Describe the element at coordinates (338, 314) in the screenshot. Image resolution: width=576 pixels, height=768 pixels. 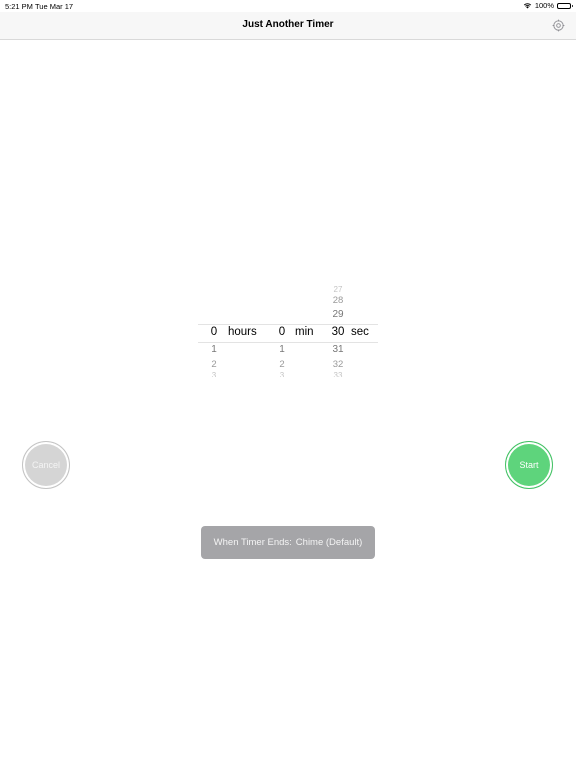
I see `seconds-option: 29` at that location.